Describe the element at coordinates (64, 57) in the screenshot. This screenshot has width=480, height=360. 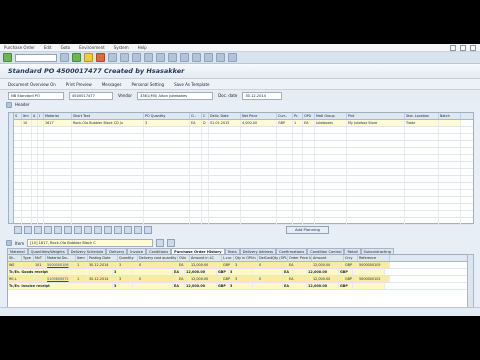
I see `save-icon` at that location.